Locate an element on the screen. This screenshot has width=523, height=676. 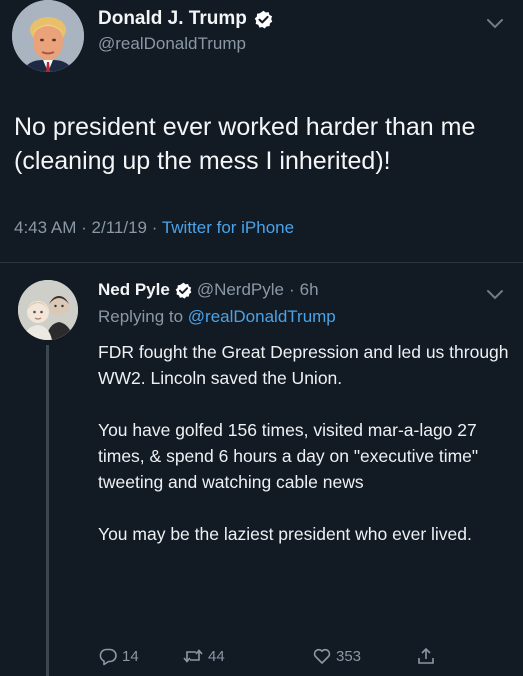
heart-icon is located at coordinates (322, 656).